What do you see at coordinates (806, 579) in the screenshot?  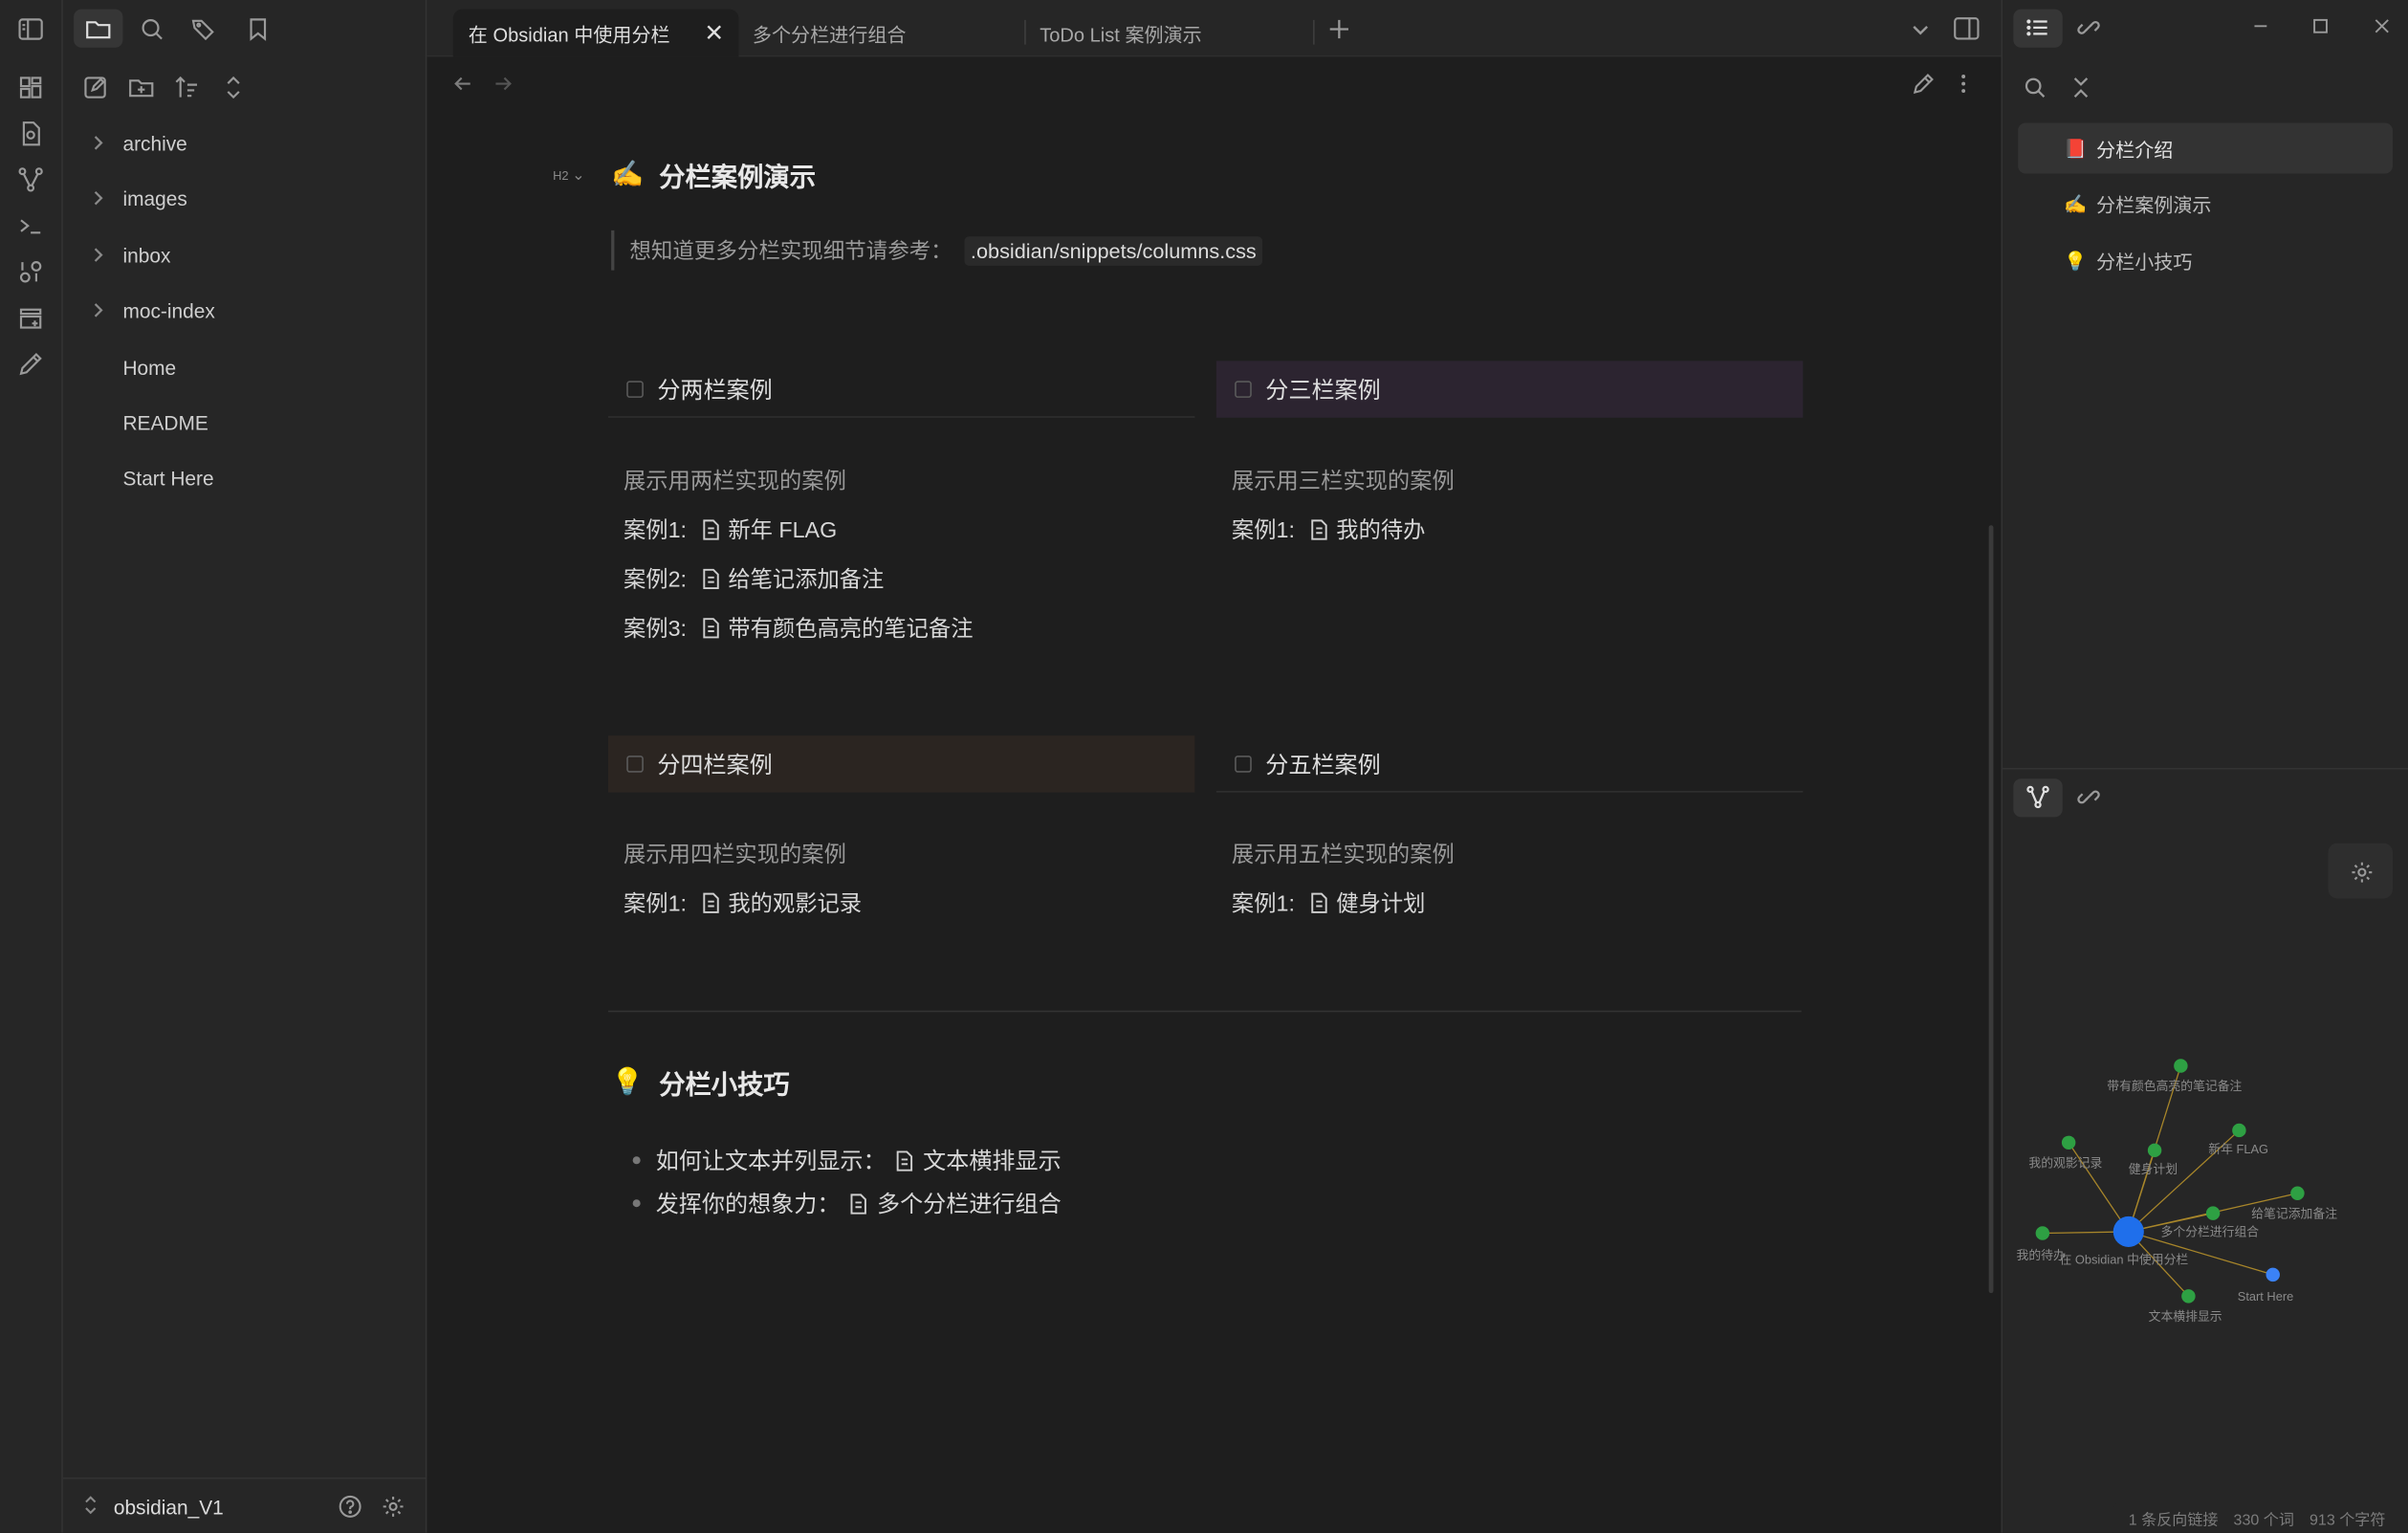 I see `internal-link: 给笔记添加备注` at bounding box center [806, 579].